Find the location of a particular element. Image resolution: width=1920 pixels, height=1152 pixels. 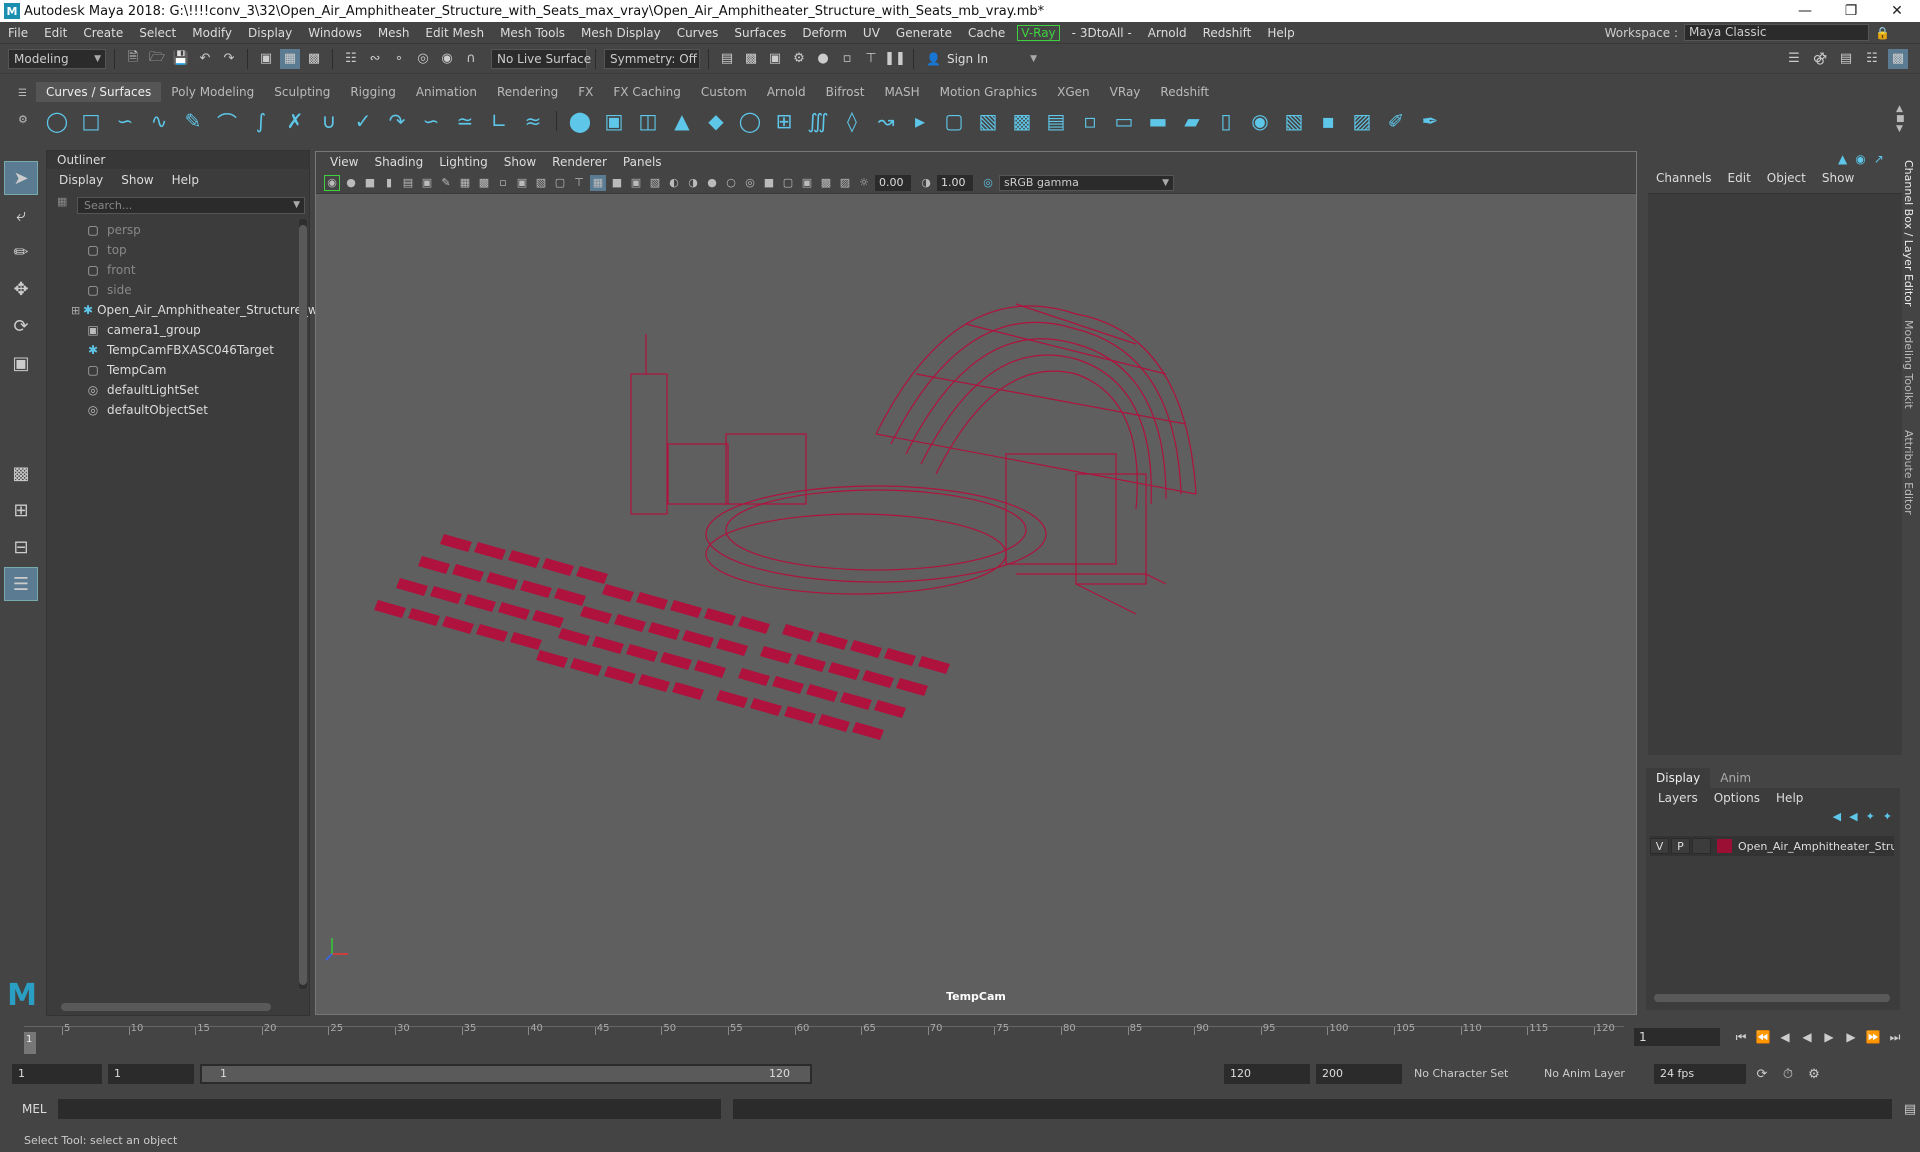

untrim-icon: ▬ is located at coordinates (1158, 121).